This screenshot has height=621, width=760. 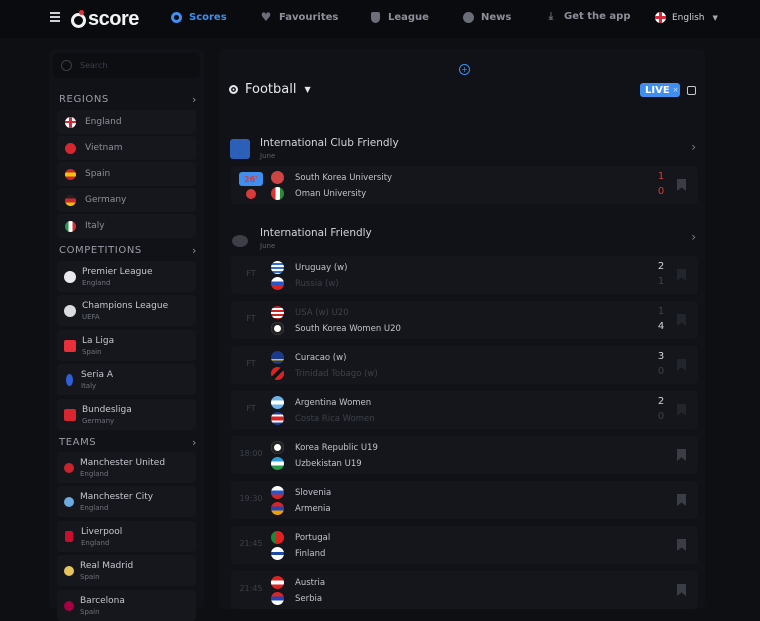 I want to click on home-team-name: Uruguay (w), so click(x=321, y=267).